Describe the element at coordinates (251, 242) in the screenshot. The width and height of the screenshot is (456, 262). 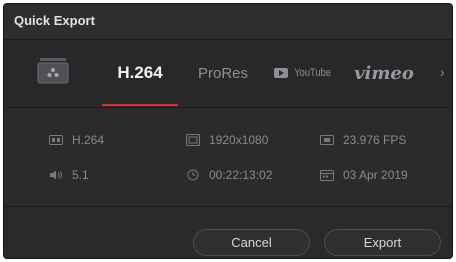
I see `cancel-button: Cancel` at that location.